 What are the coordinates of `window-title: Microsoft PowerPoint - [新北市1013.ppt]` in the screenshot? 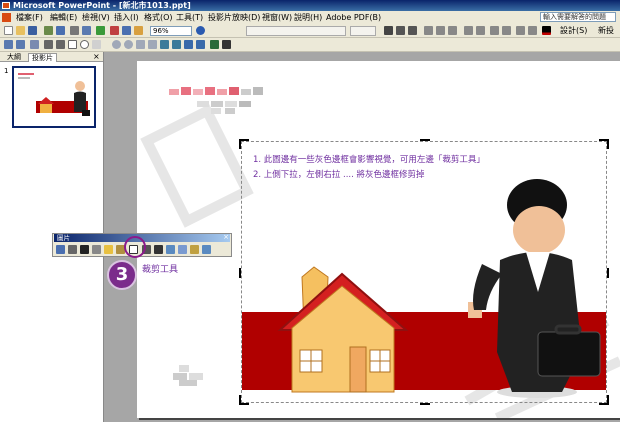 It's located at (102, 5).